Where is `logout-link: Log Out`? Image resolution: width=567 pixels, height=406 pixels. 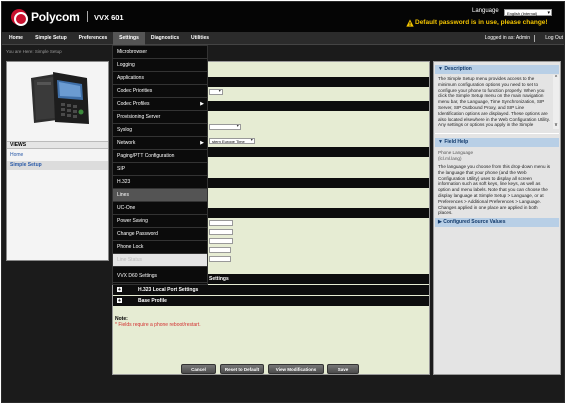 logout-link: Log Out is located at coordinates (554, 38).